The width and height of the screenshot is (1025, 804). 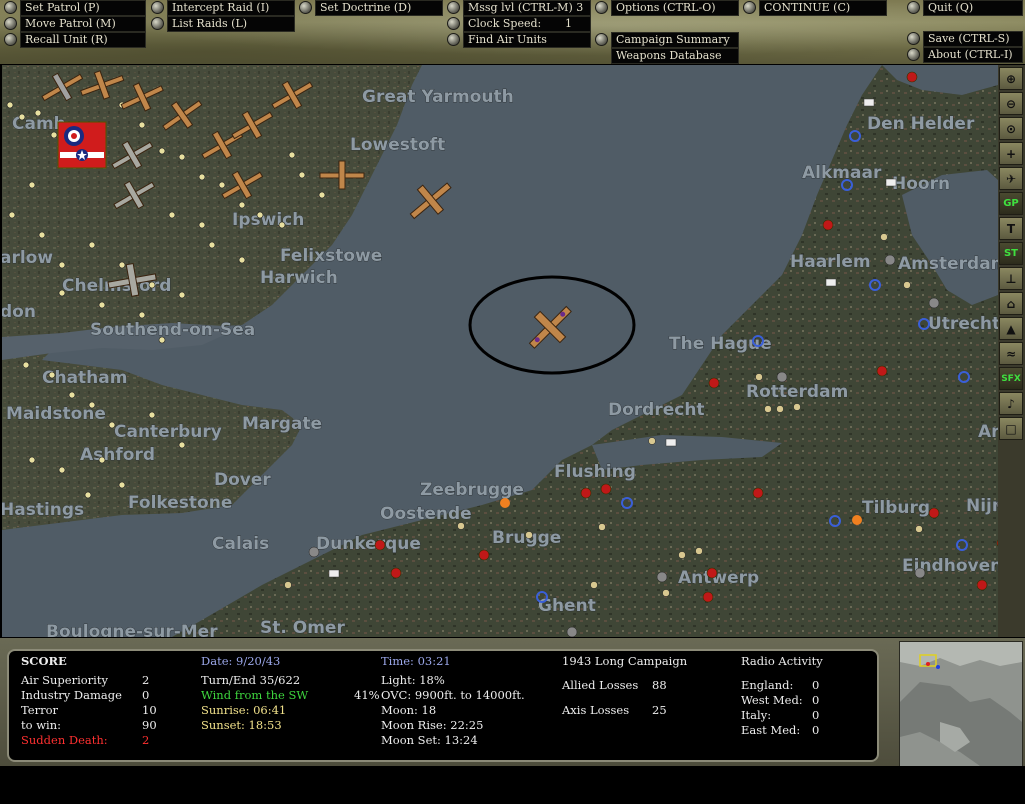 I want to click on footer-bar, so click(x=512, y=785).